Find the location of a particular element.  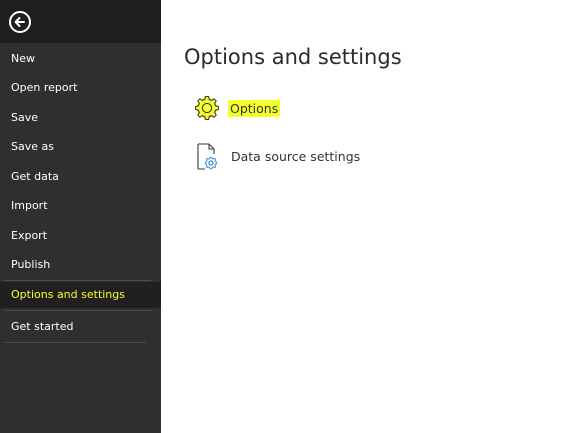

menu-item-export: Export is located at coordinates (80, 236).